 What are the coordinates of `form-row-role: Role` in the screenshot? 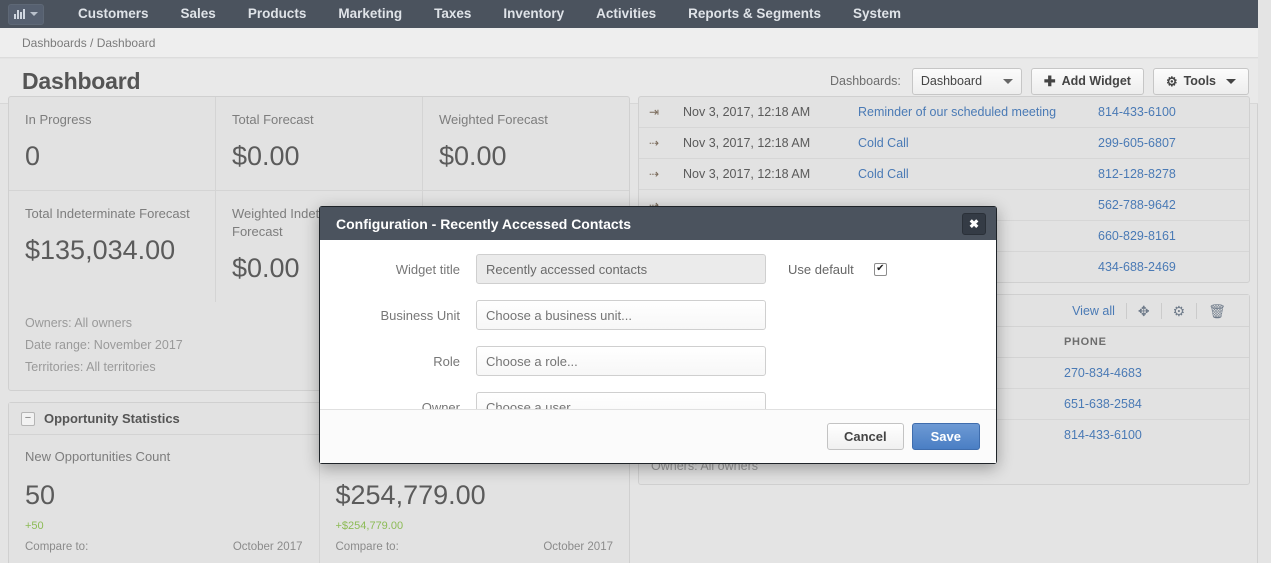 It's located at (658, 361).